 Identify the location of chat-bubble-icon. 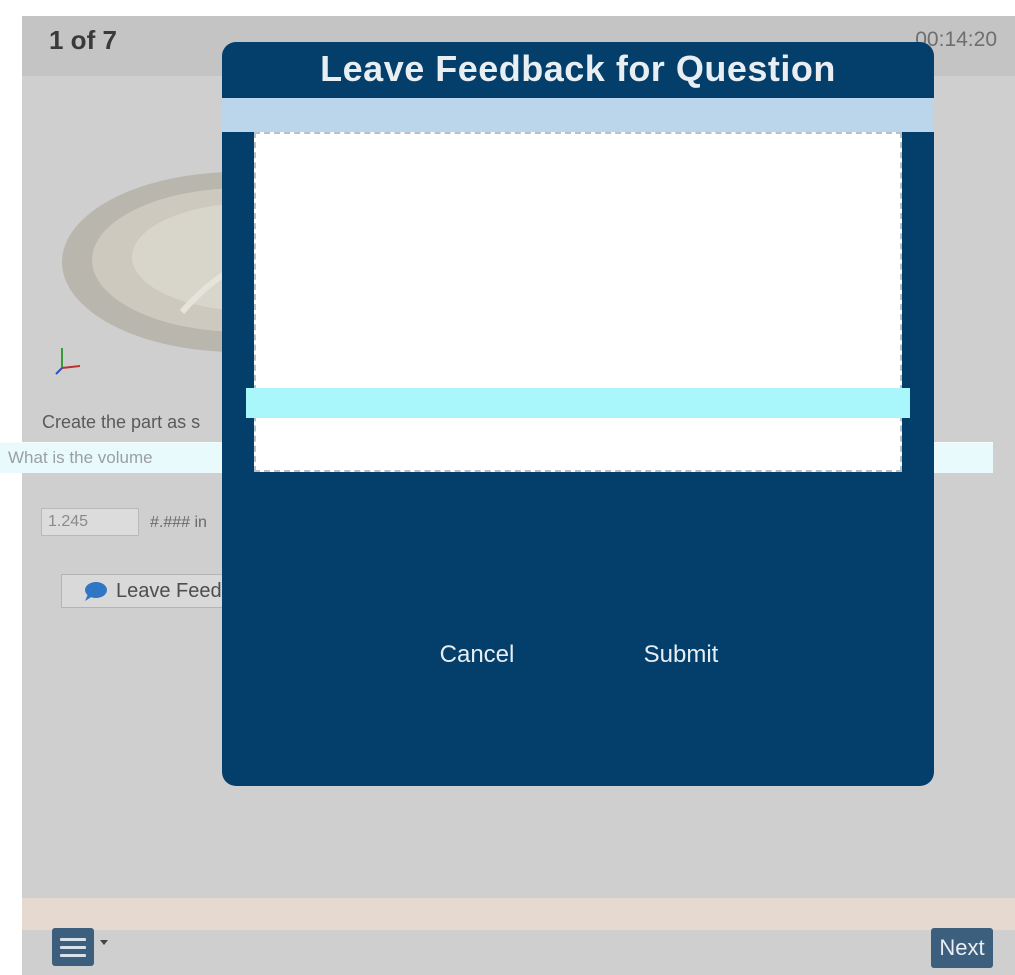
(96, 591).